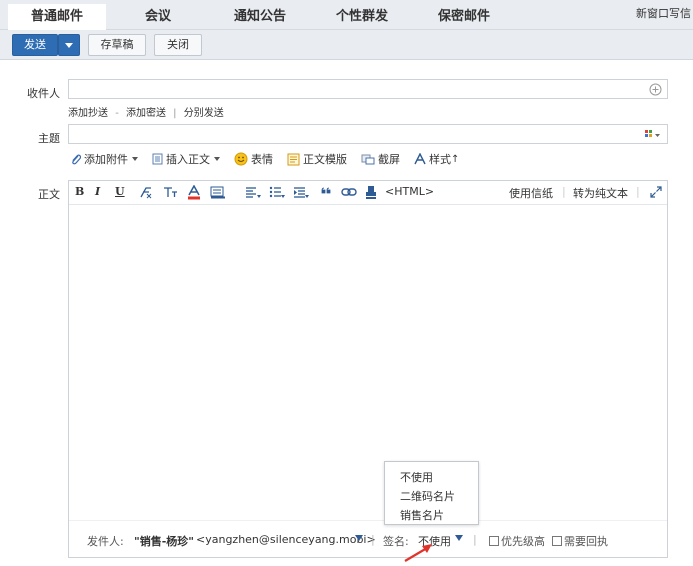 The width and height of the screenshot is (693, 566). I want to click on template-icon, so click(293, 159).